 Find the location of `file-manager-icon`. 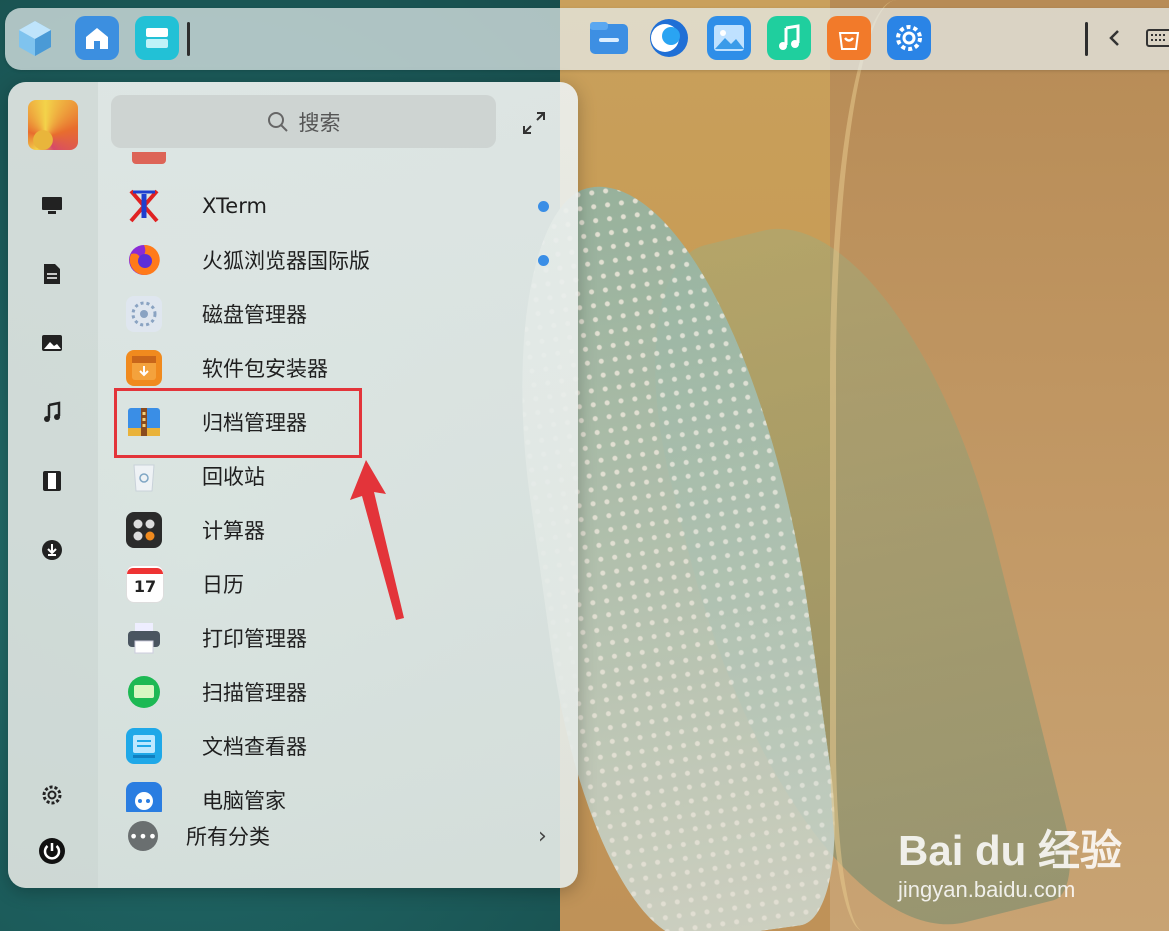

file-manager-icon is located at coordinates (609, 38).